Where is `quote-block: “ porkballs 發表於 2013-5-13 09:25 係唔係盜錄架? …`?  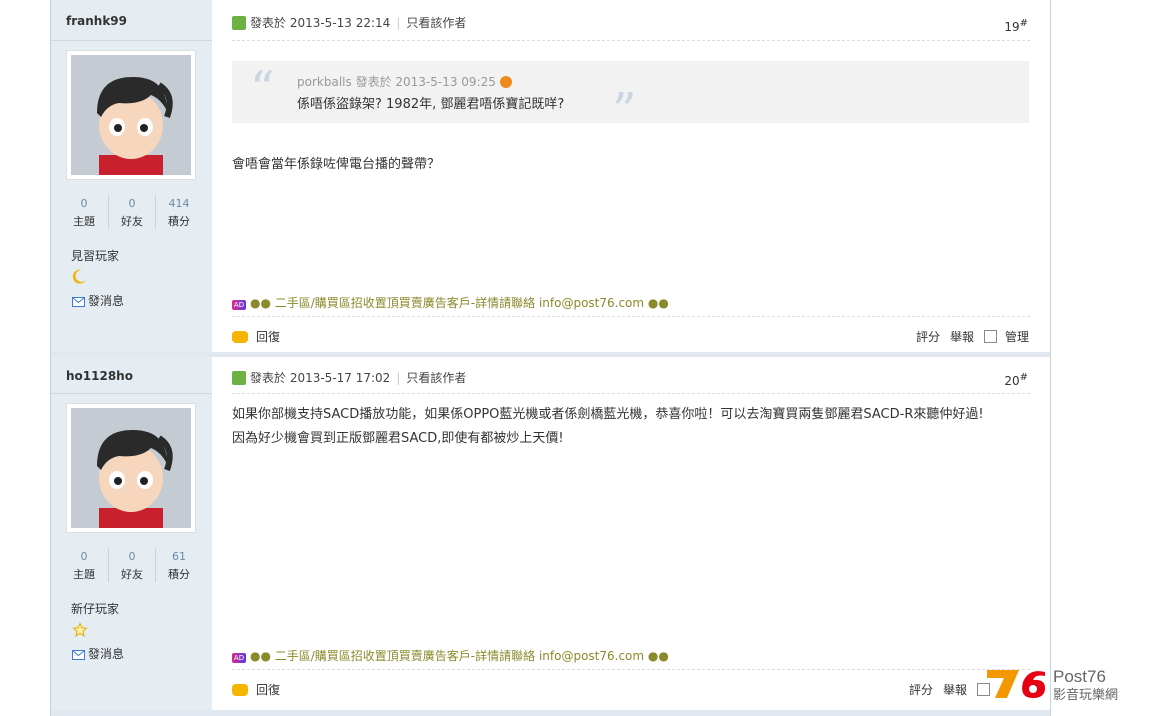 quote-block: “ porkballs 發表於 2013-5-13 09:25 係唔係盜錄架? … is located at coordinates (630, 100).